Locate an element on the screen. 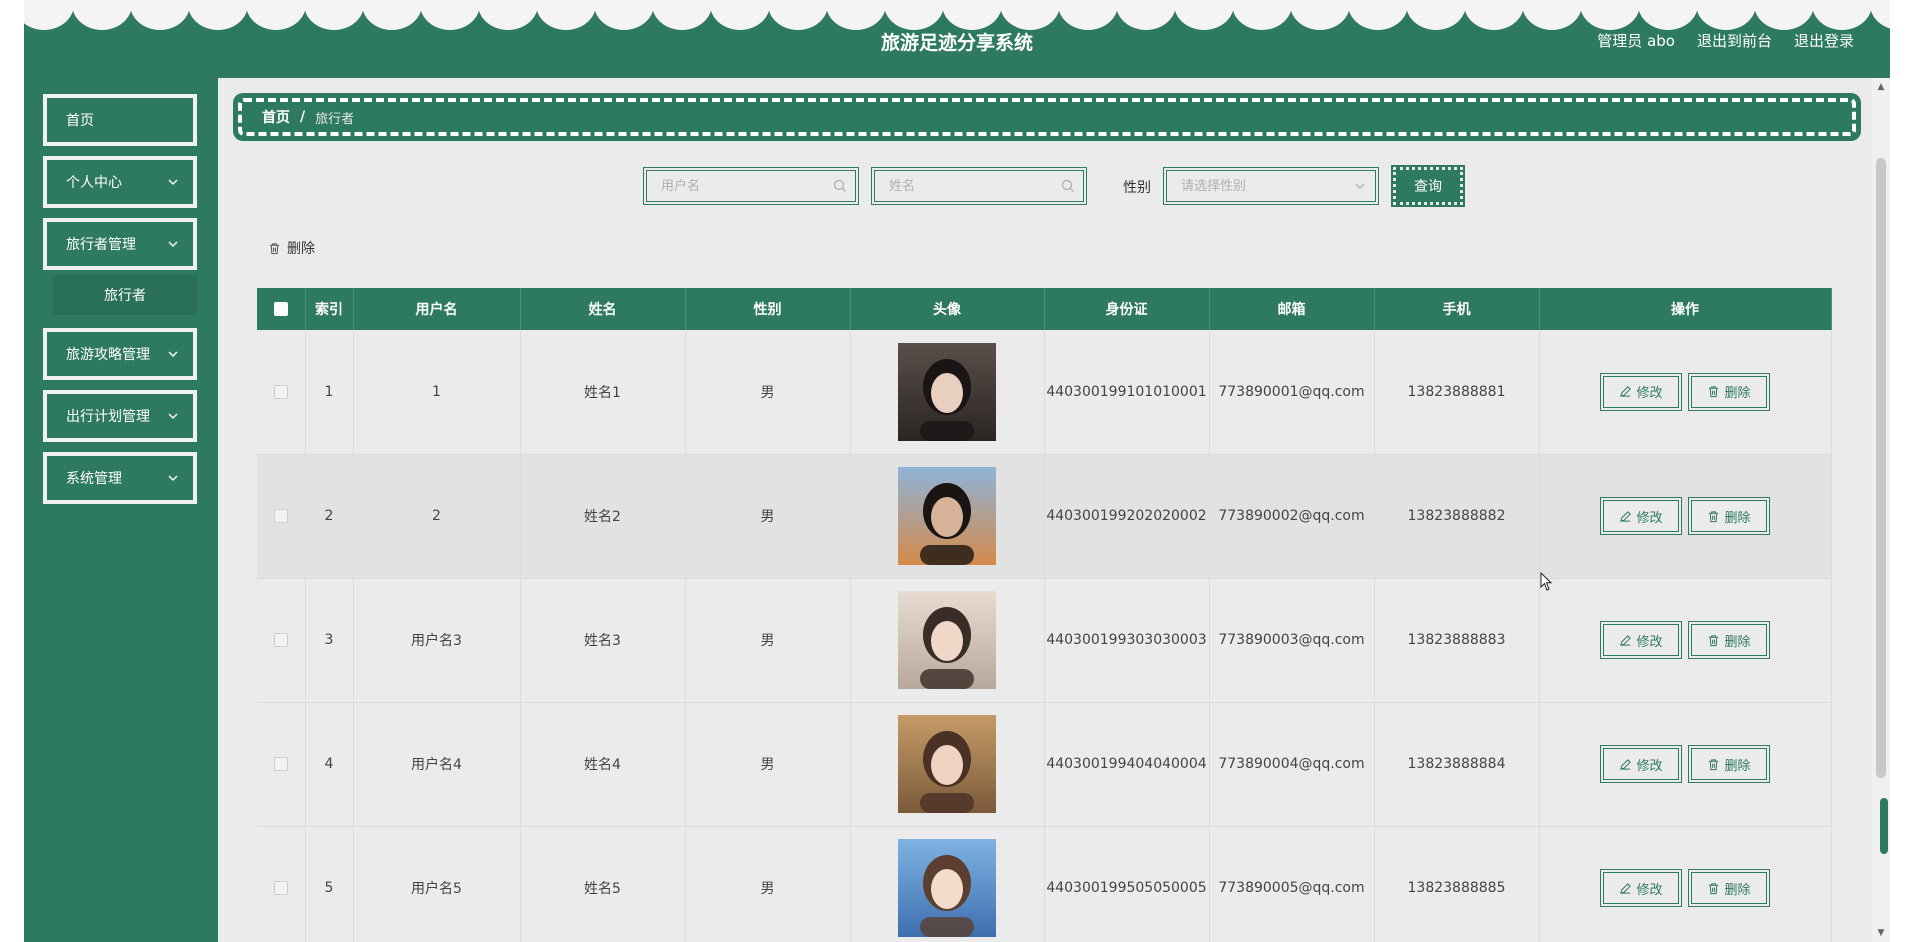  gender-select-input is located at coordinates (1271, 186).